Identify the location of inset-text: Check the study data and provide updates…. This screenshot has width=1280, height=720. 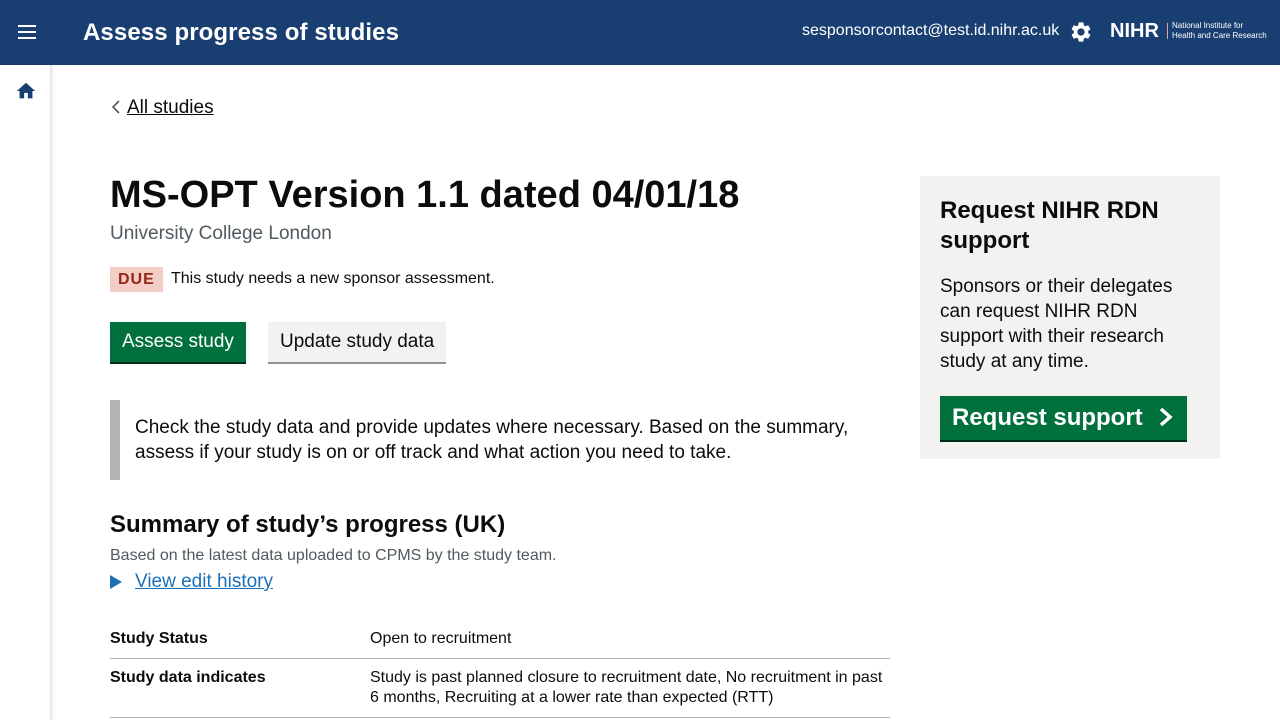
(500, 440).